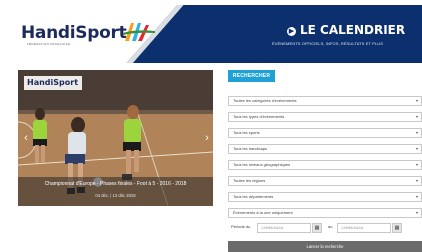 This screenshot has height=252, width=422. What do you see at coordinates (250, 148) in the screenshot?
I see `select-label: Tous les handicaps` at bounding box center [250, 148].